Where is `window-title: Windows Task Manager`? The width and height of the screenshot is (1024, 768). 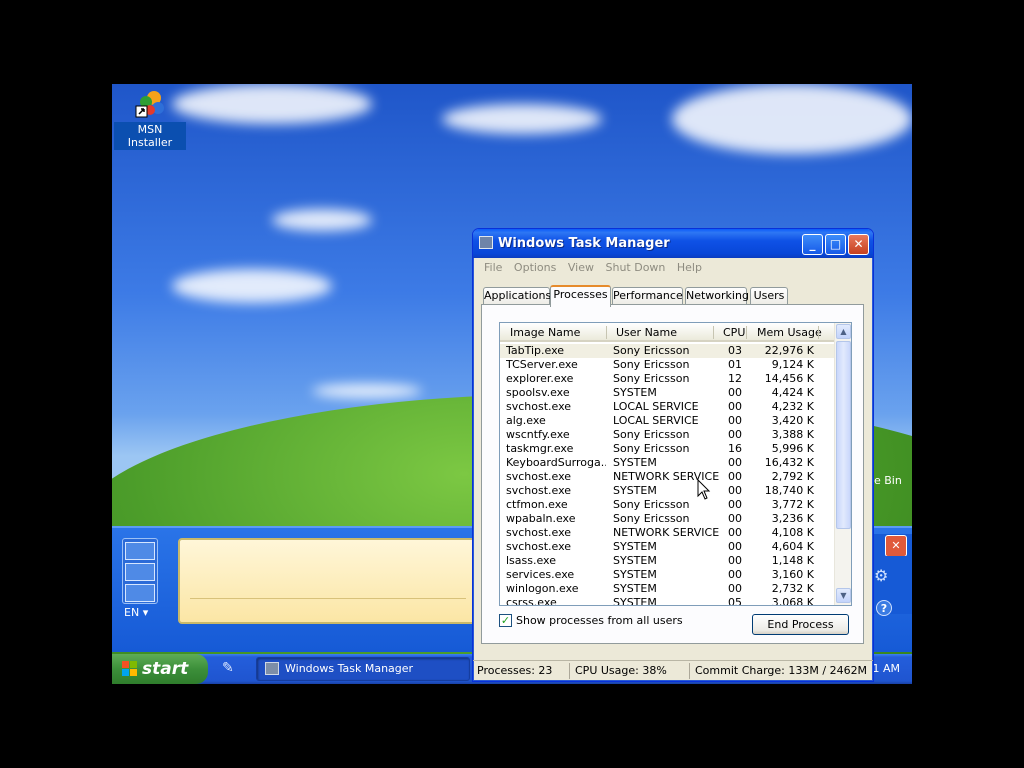
window-title: Windows Task Manager is located at coordinates (584, 243).